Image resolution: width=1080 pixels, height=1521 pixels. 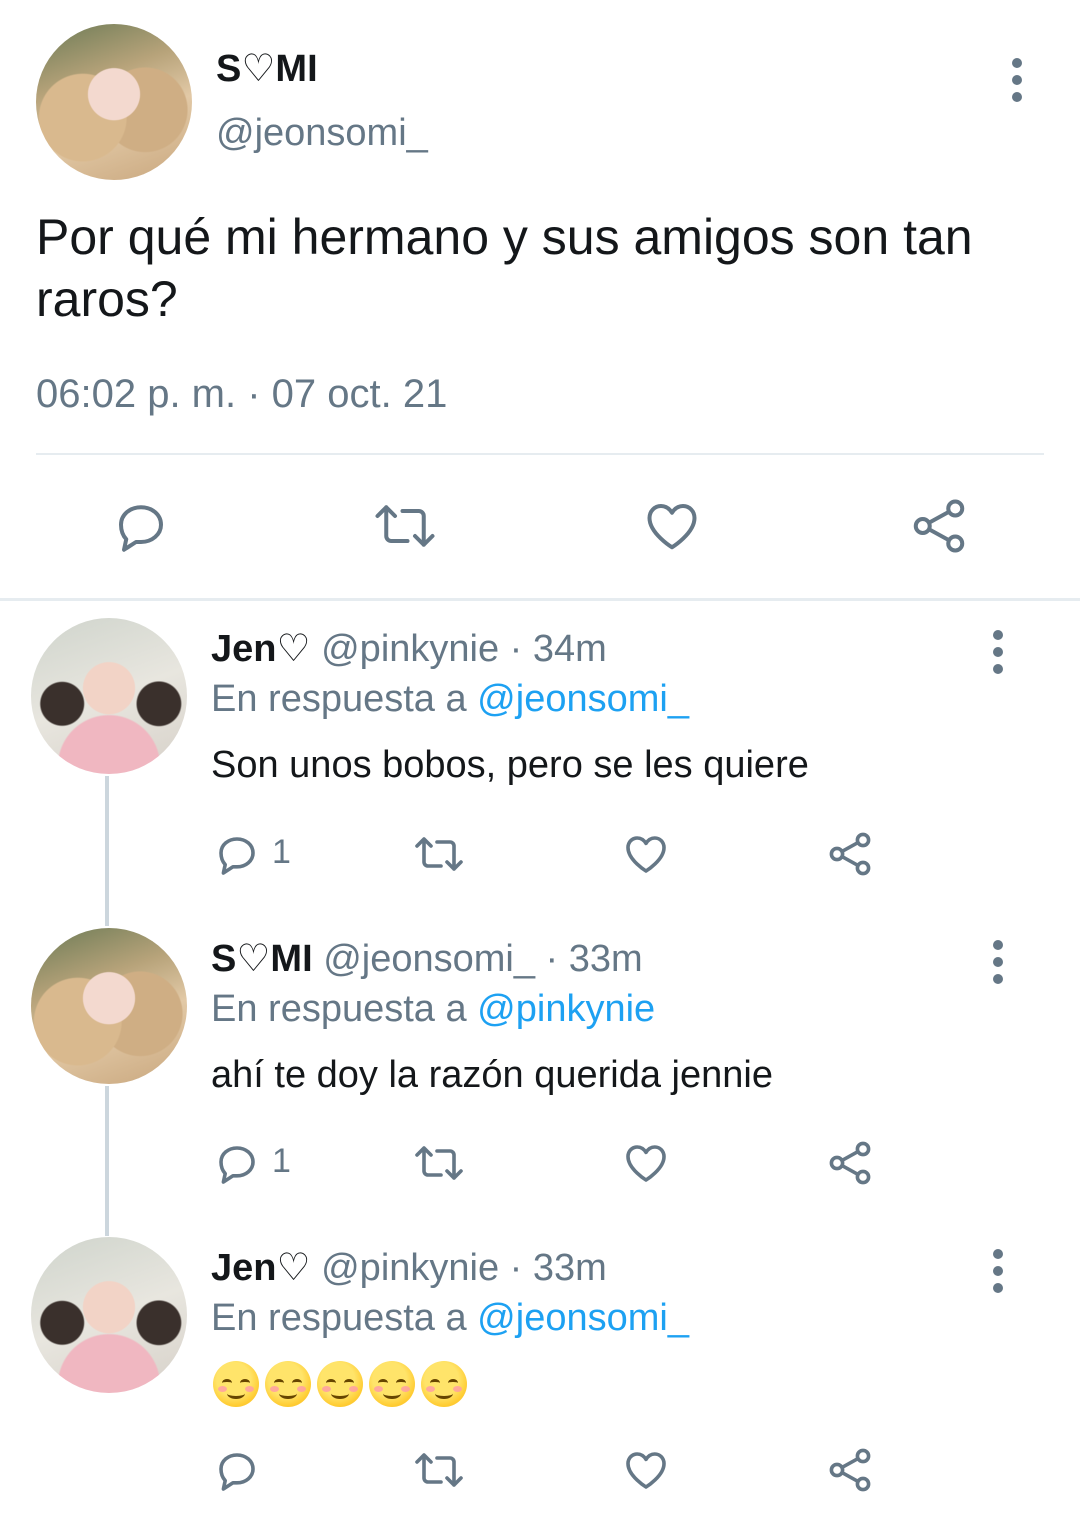 I want to click on reply-header: Jen♡ @pinkynie · 33m, so click(x=409, y=1267).